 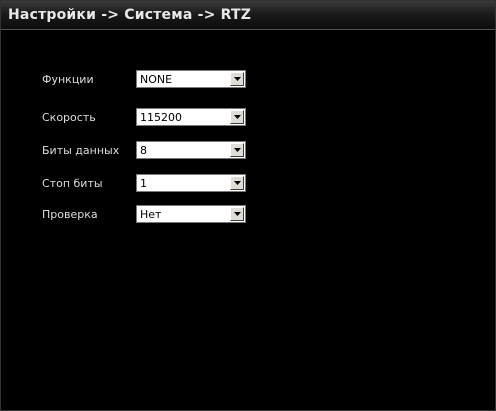 What do you see at coordinates (70, 214) in the screenshot?
I see `parity-label: Проверка` at bounding box center [70, 214].